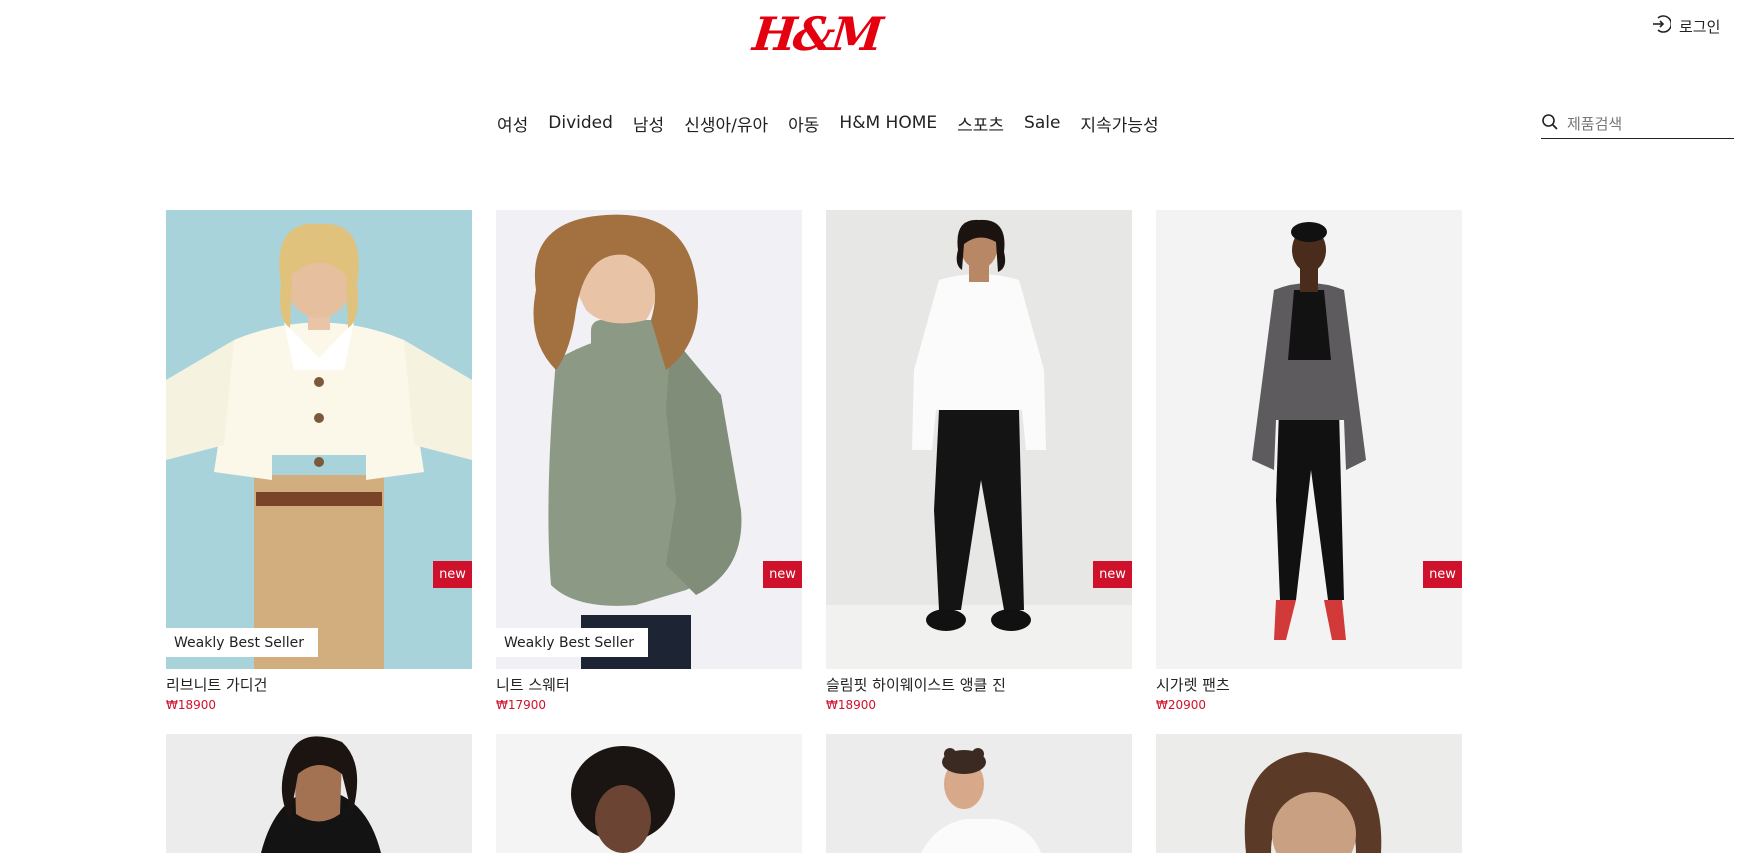 Image resolution: width=1746 pixels, height=853 pixels. I want to click on product-price: ₩20900, so click(1181, 705).